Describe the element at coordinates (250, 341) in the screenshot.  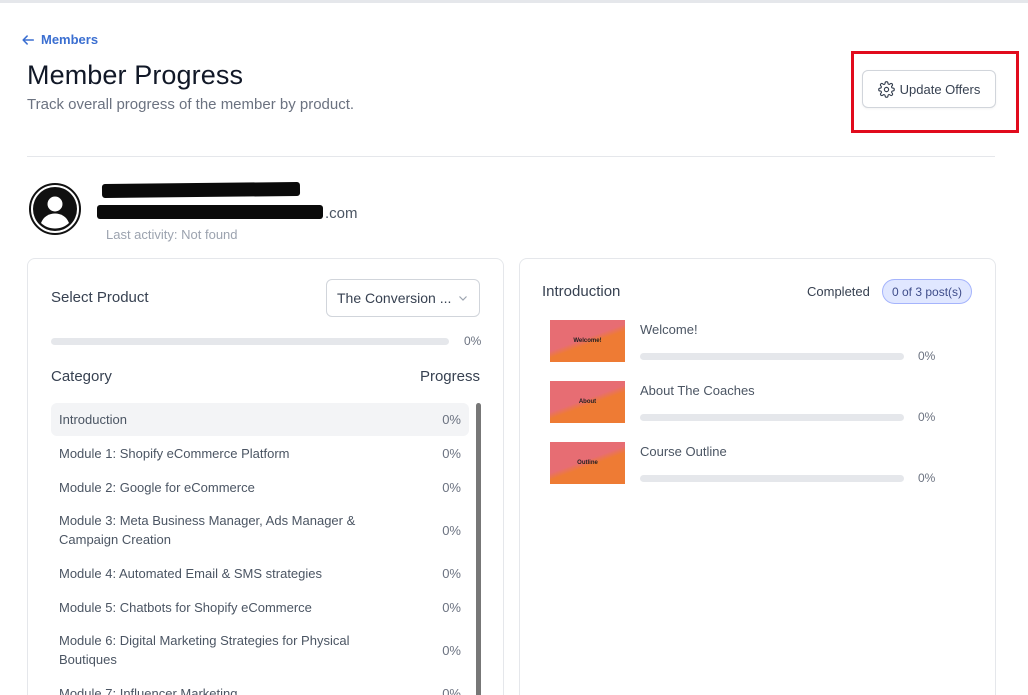
I see `overall-progress-bar` at that location.